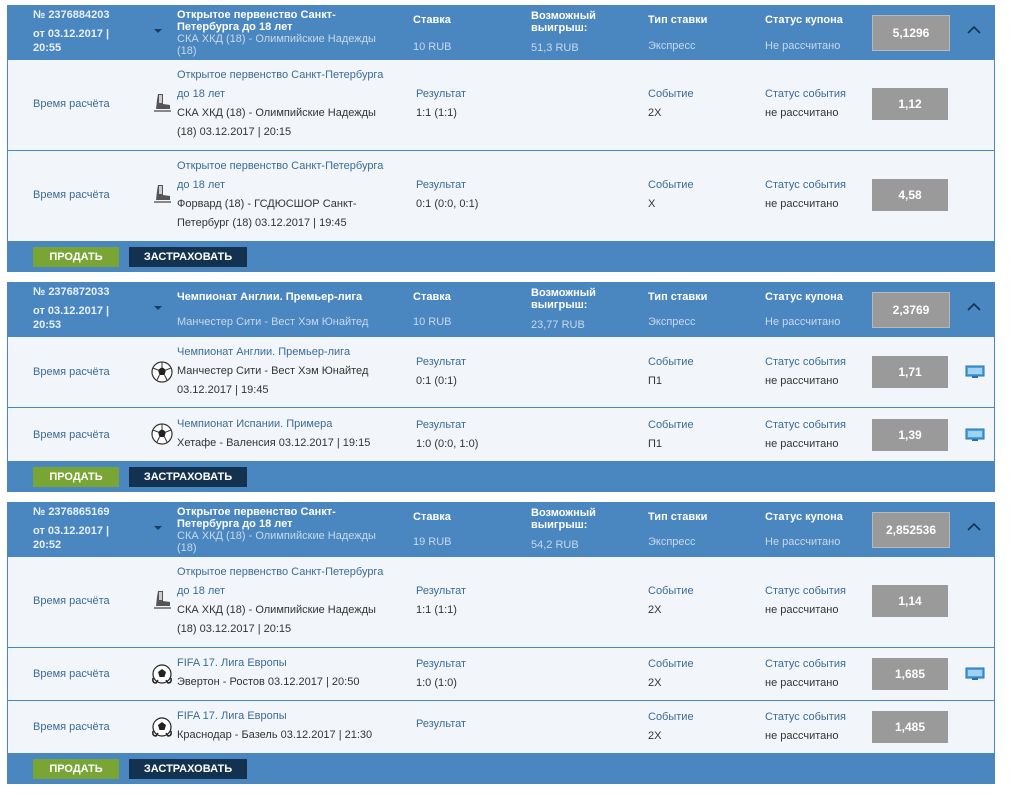  I want to click on event-value: Х, so click(652, 204).